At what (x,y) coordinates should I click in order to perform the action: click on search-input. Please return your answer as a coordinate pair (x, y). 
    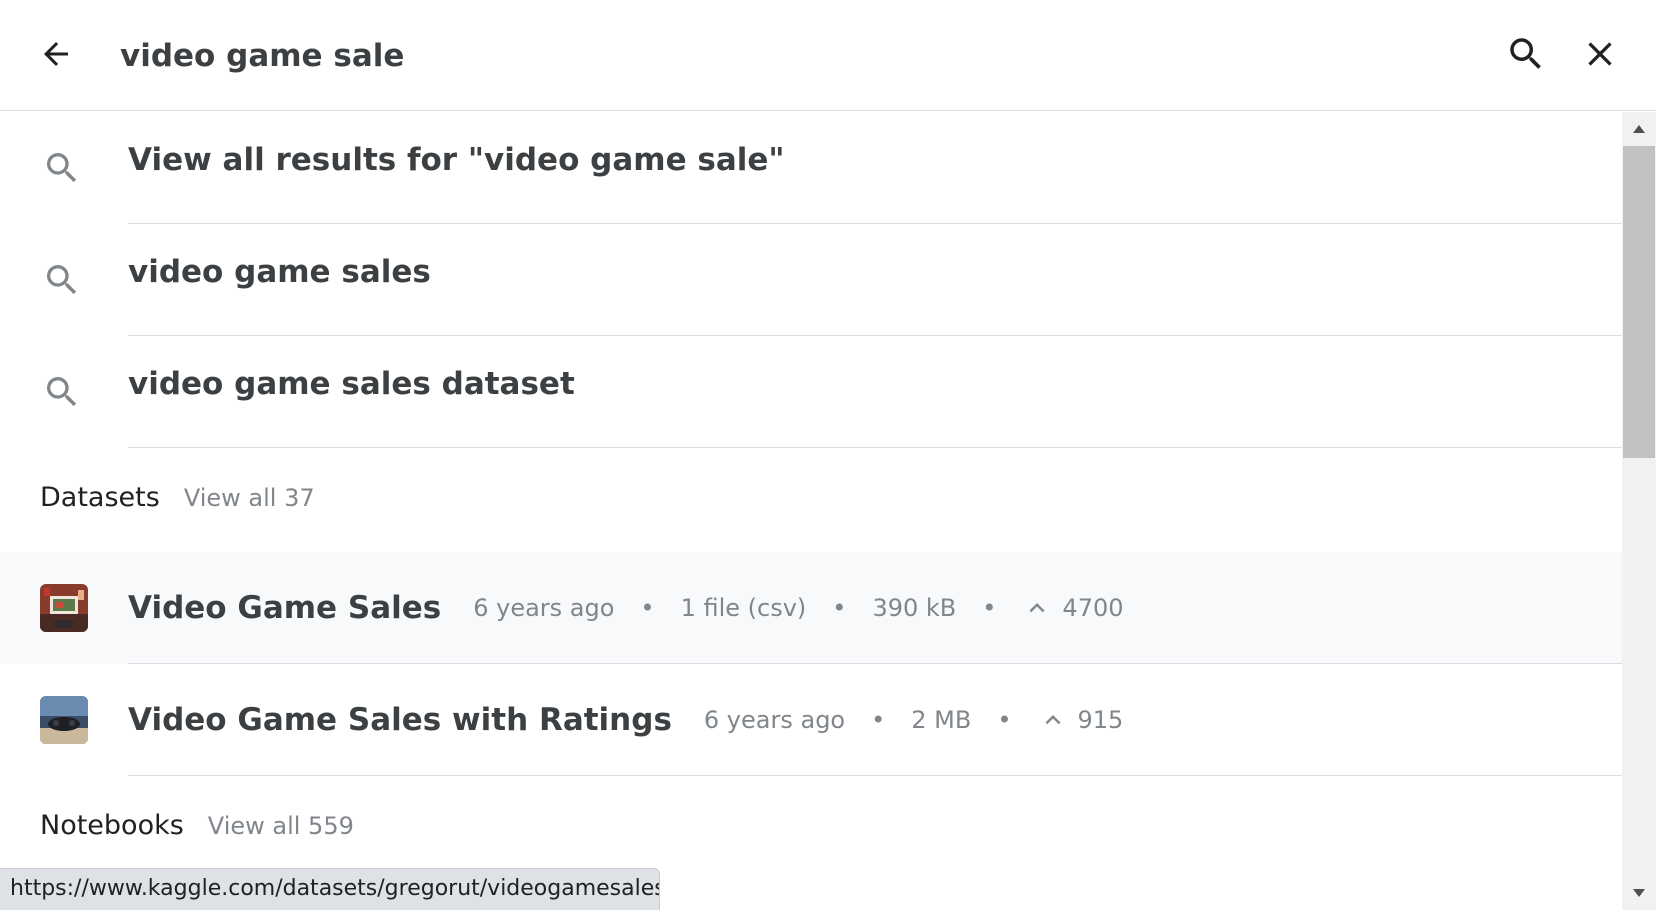
    Looking at the image, I should click on (800, 56).